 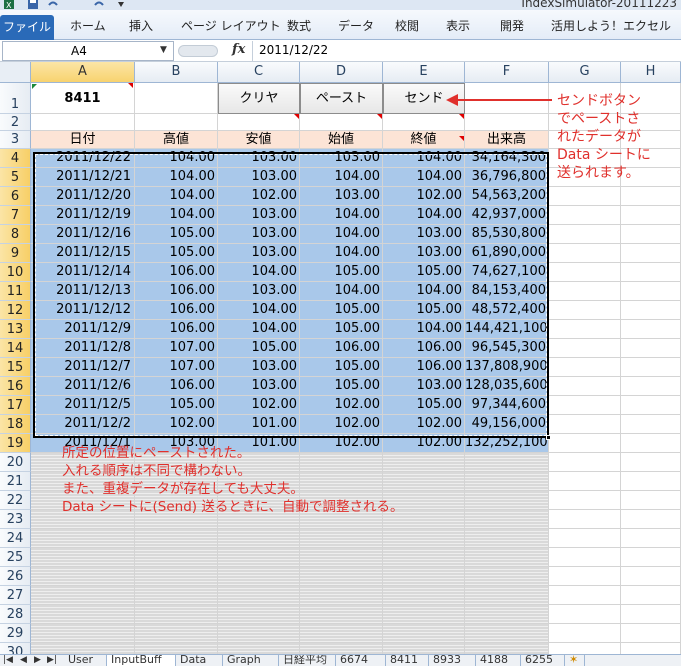 What do you see at coordinates (83, 386) in the screenshot?
I see `date-cell: 2011/12/6` at bounding box center [83, 386].